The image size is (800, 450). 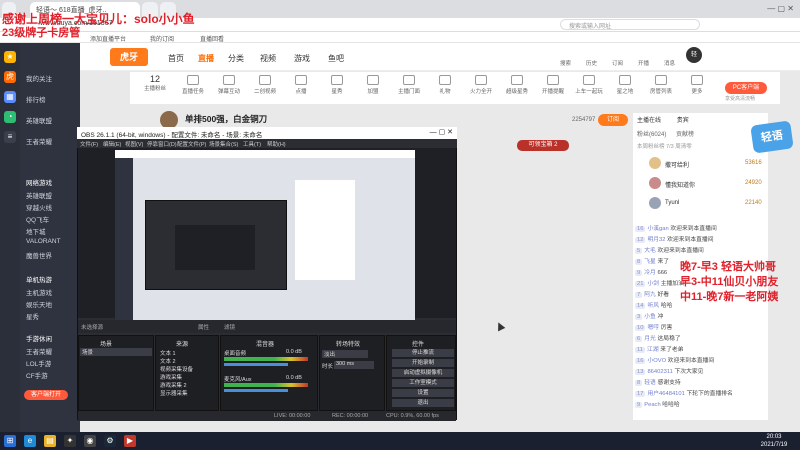 What do you see at coordinates (236, 58) in the screenshot?
I see `nav-category: 分类` at bounding box center [236, 58].